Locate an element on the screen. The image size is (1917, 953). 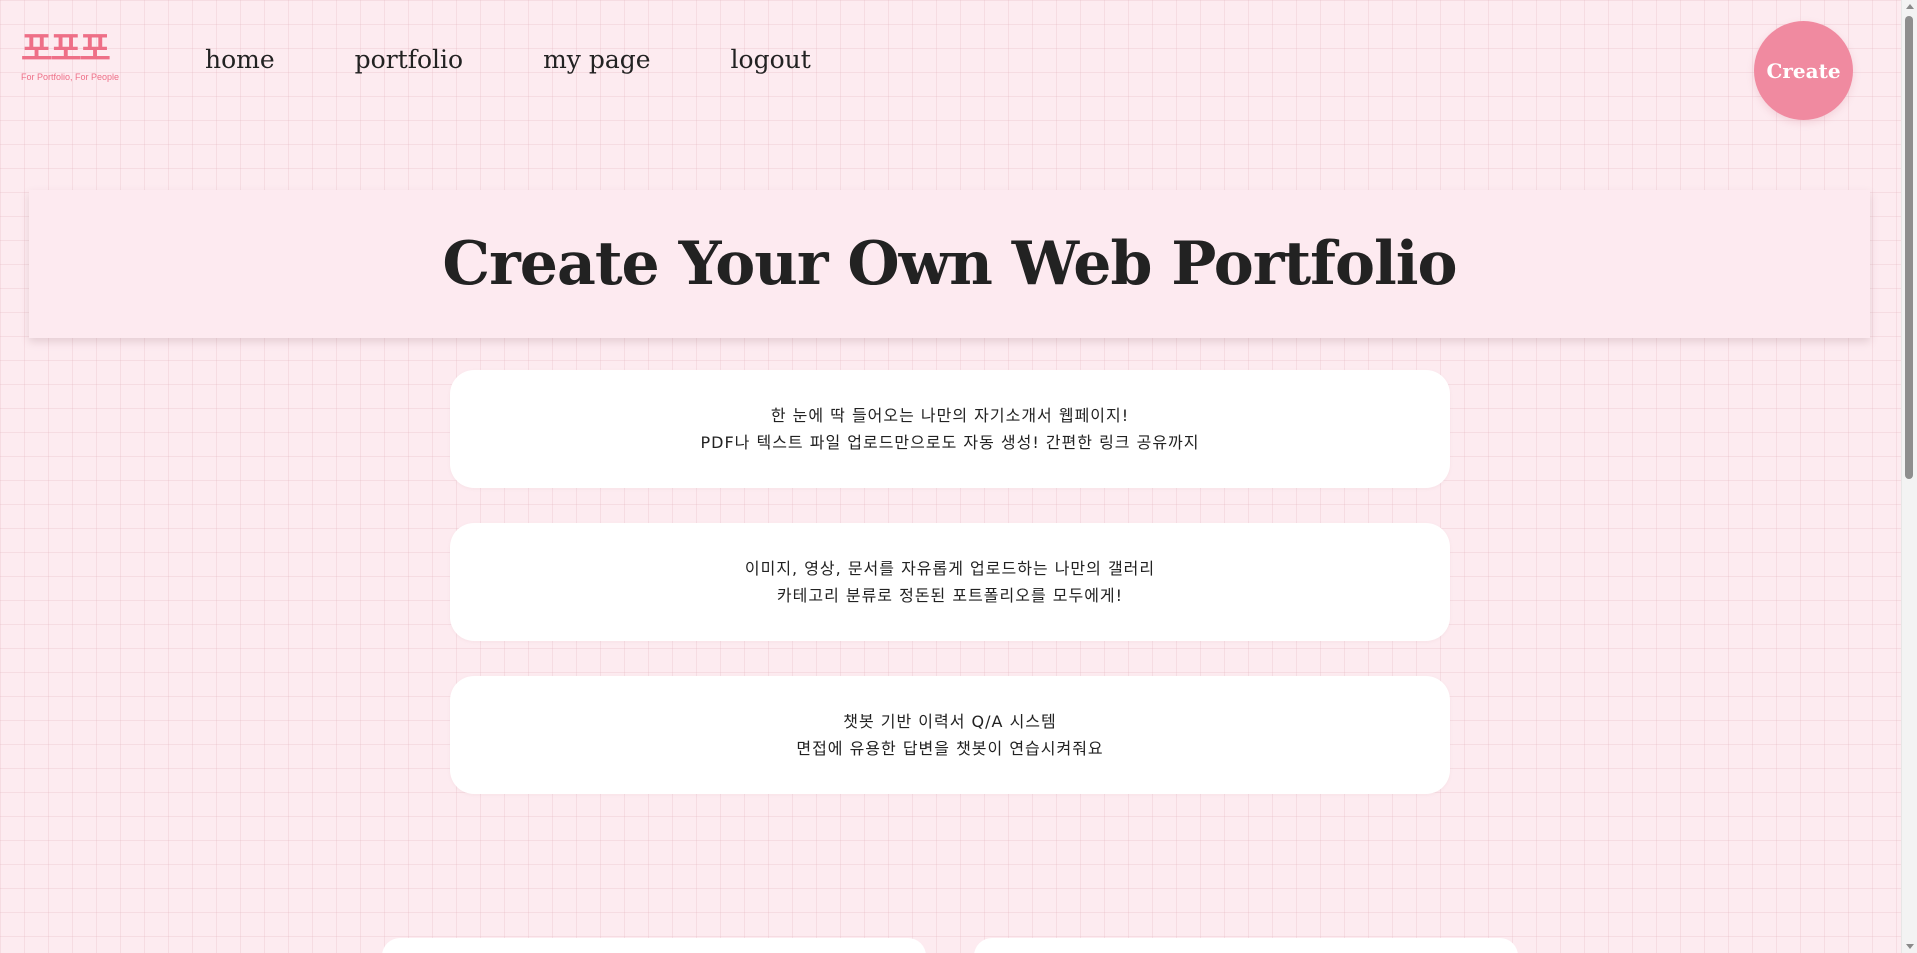
top-nav: home portfolio my page logout is located at coordinates (548, 60).